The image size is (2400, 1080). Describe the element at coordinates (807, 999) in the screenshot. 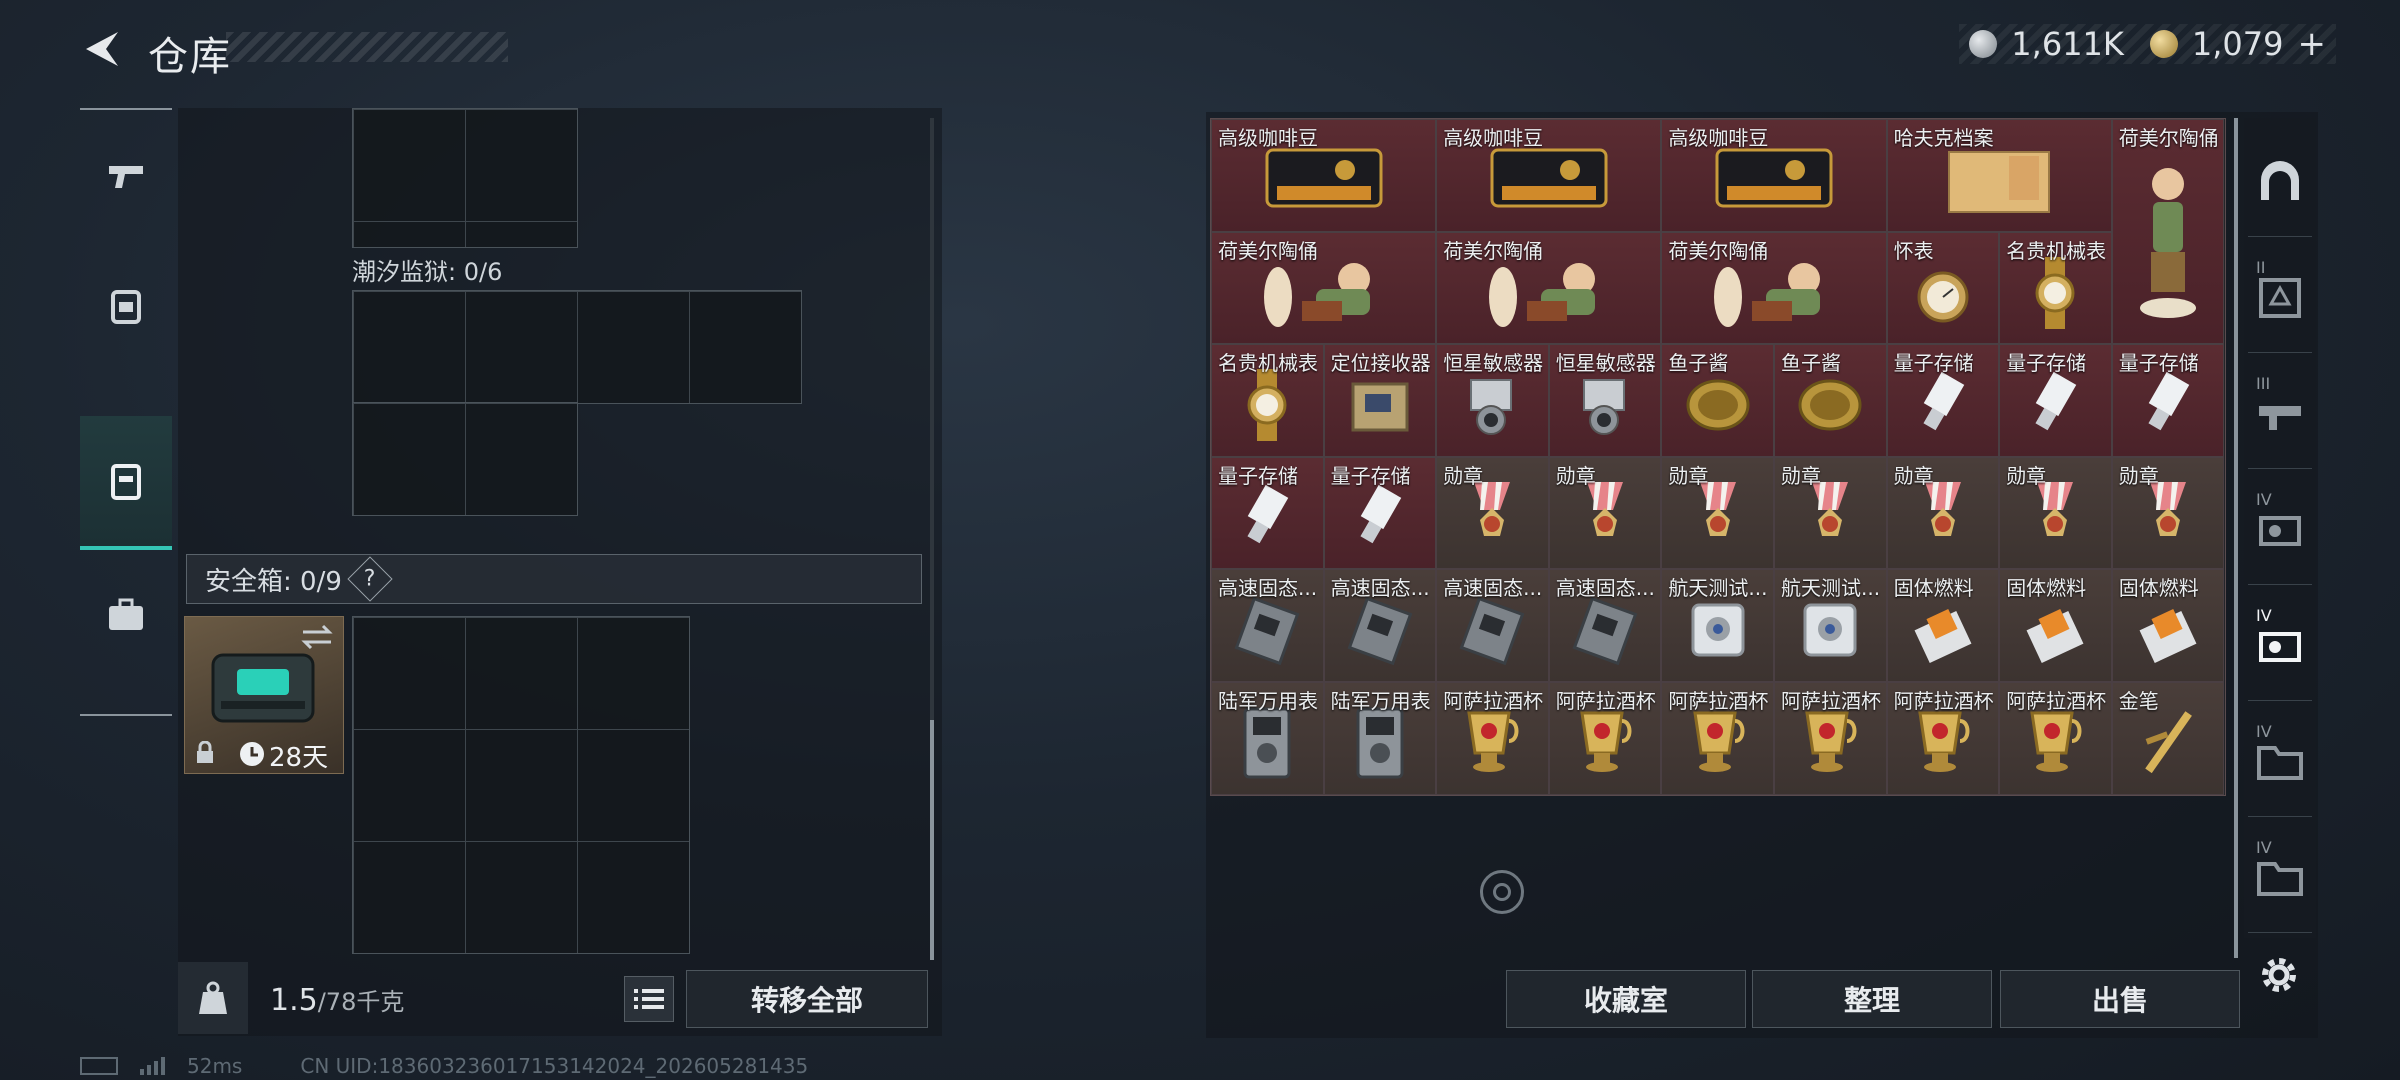

I see `transfer-all-button: 转移全部` at that location.